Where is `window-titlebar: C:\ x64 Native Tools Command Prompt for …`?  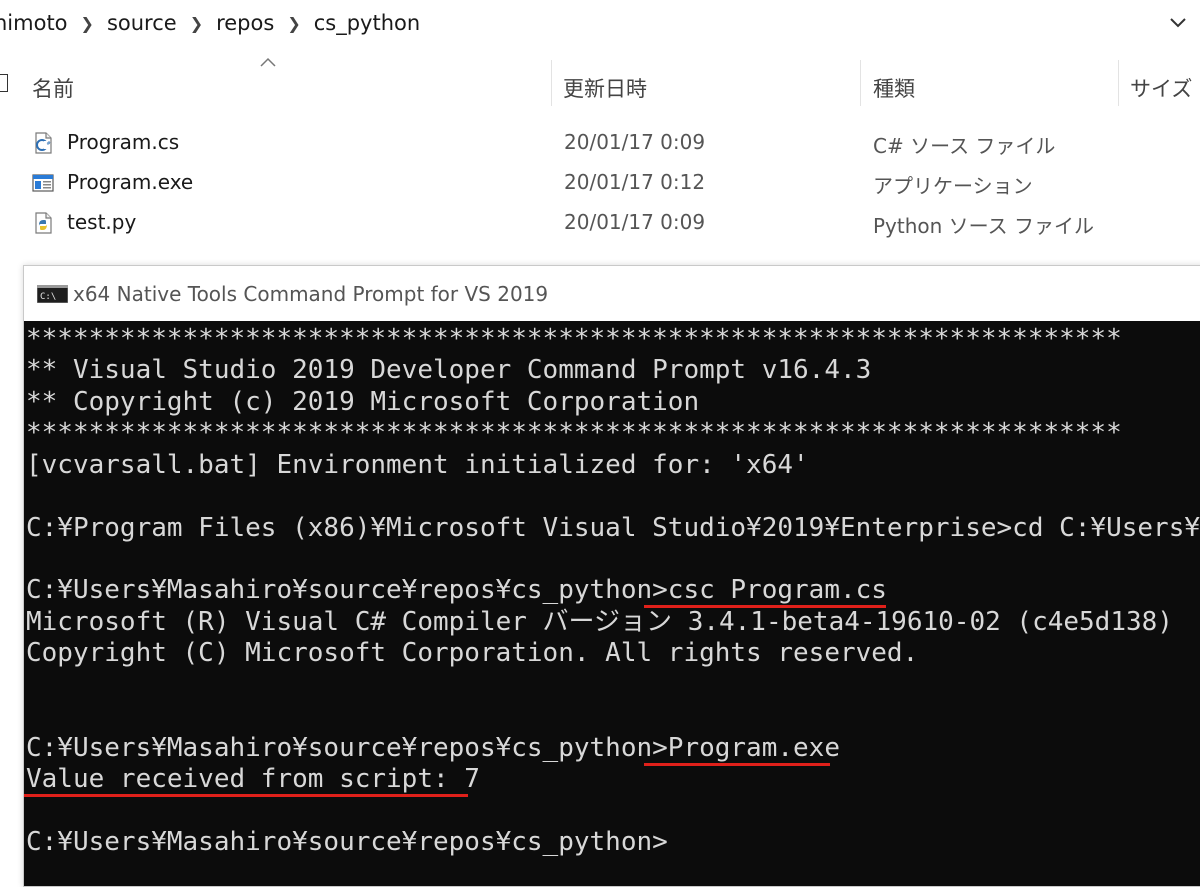
window-titlebar: C:\ x64 Native Tools Command Prompt for … is located at coordinates (612, 293).